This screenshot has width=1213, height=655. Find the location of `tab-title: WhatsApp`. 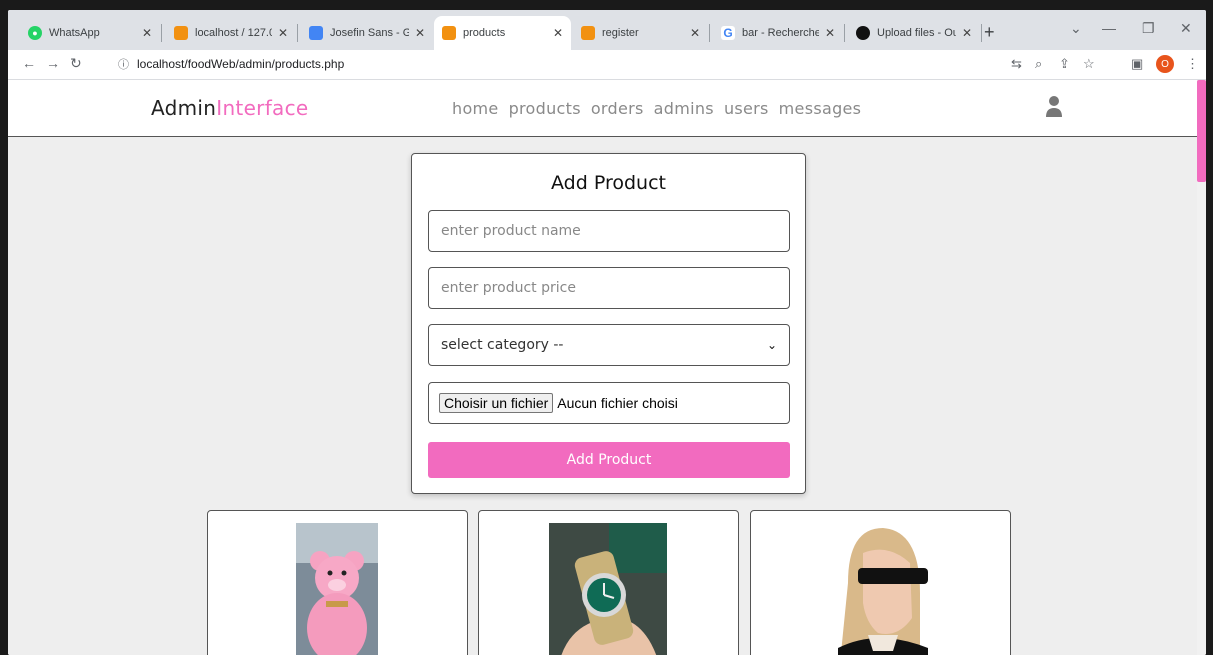

tab-title: WhatsApp is located at coordinates (74, 33).